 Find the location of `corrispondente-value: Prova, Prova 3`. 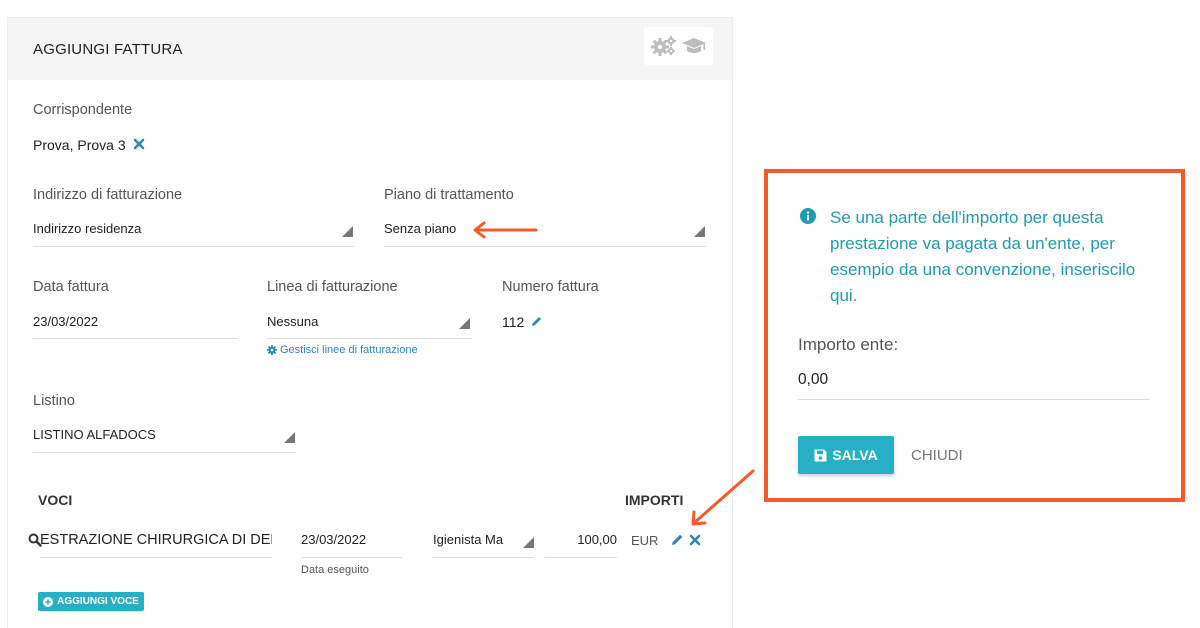

corrispondente-value: Prova, Prova 3 is located at coordinates (79, 145).